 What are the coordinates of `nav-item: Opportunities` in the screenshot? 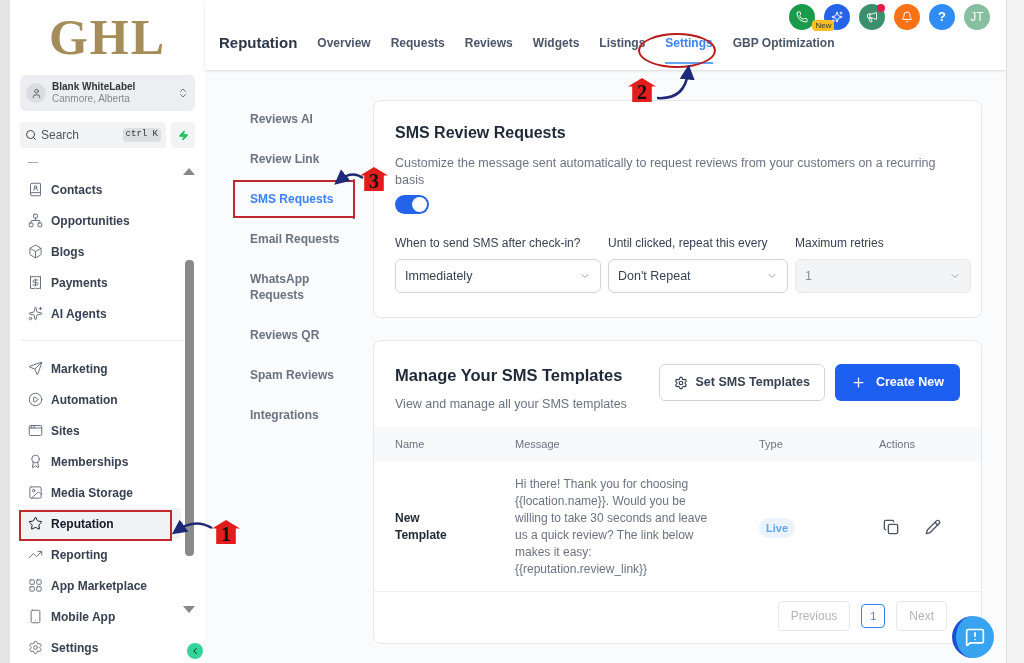 It's located at (101, 220).